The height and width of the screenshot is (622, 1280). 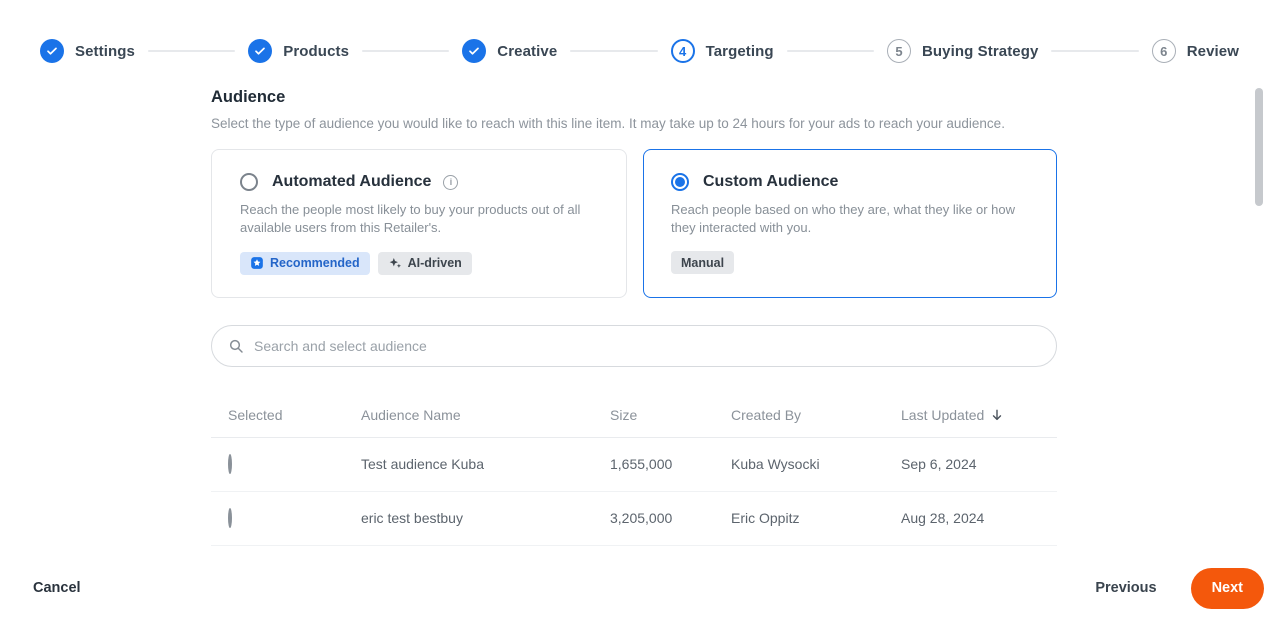 What do you see at coordinates (434, 263) in the screenshot?
I see `badge-label: AI-driven` at bounding box center [434, 263].